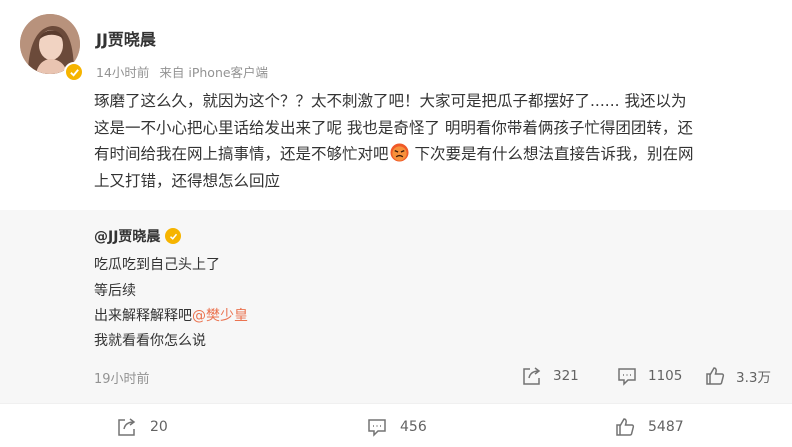 The image size is (792, 447). What do you see at coordinates (666, 427) in the screenshot?
I see `like-count: 5487` at bounding box center [666, 427].